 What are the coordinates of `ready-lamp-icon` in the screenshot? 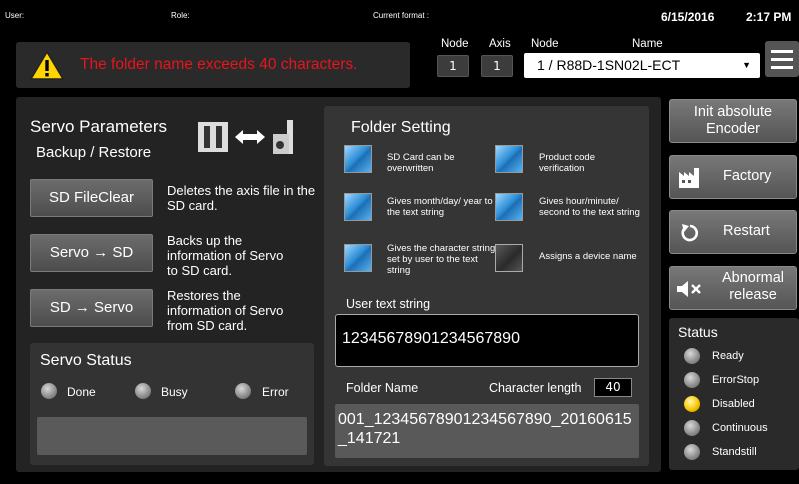 It's located at (692, 356).